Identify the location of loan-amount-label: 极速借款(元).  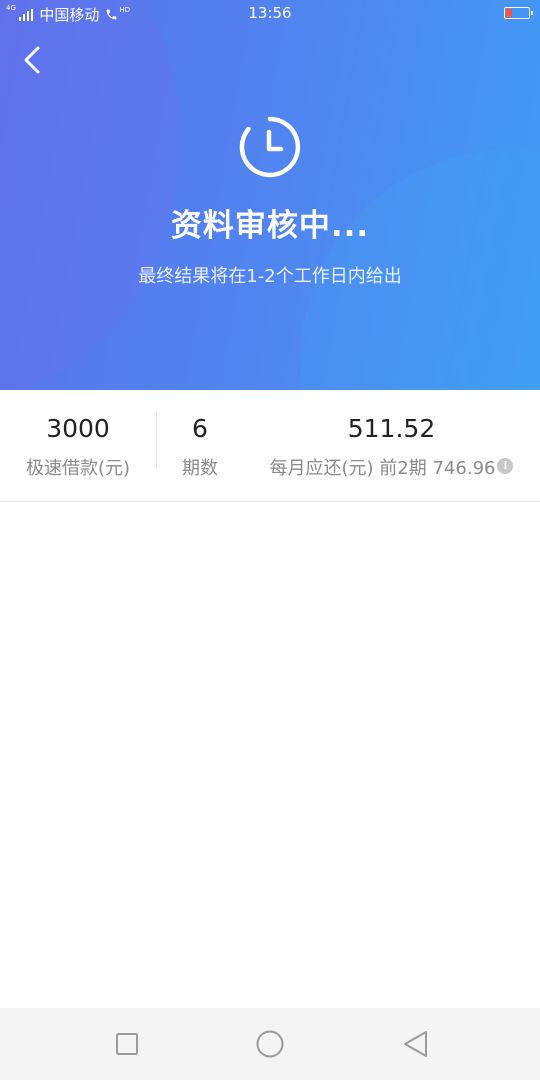
(78, 468).